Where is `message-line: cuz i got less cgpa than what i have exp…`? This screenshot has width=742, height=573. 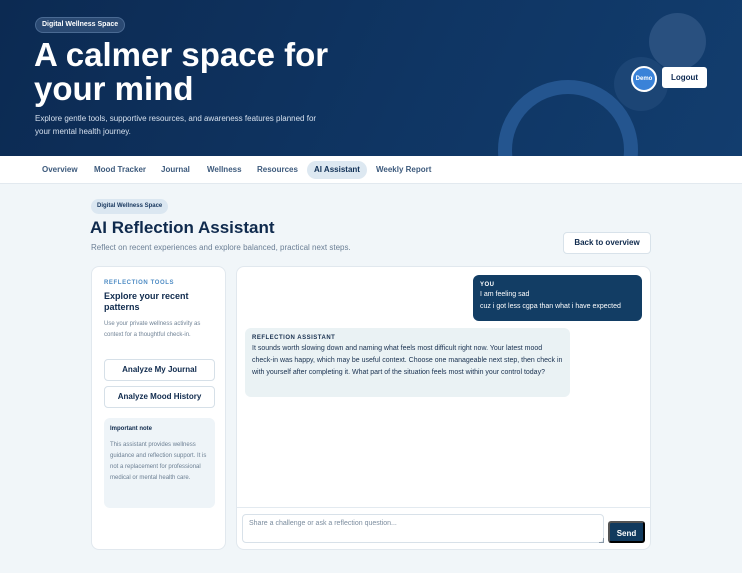 message-line: cuz i got less cgpa than what i have exp… is located at coordinates (550, 306).